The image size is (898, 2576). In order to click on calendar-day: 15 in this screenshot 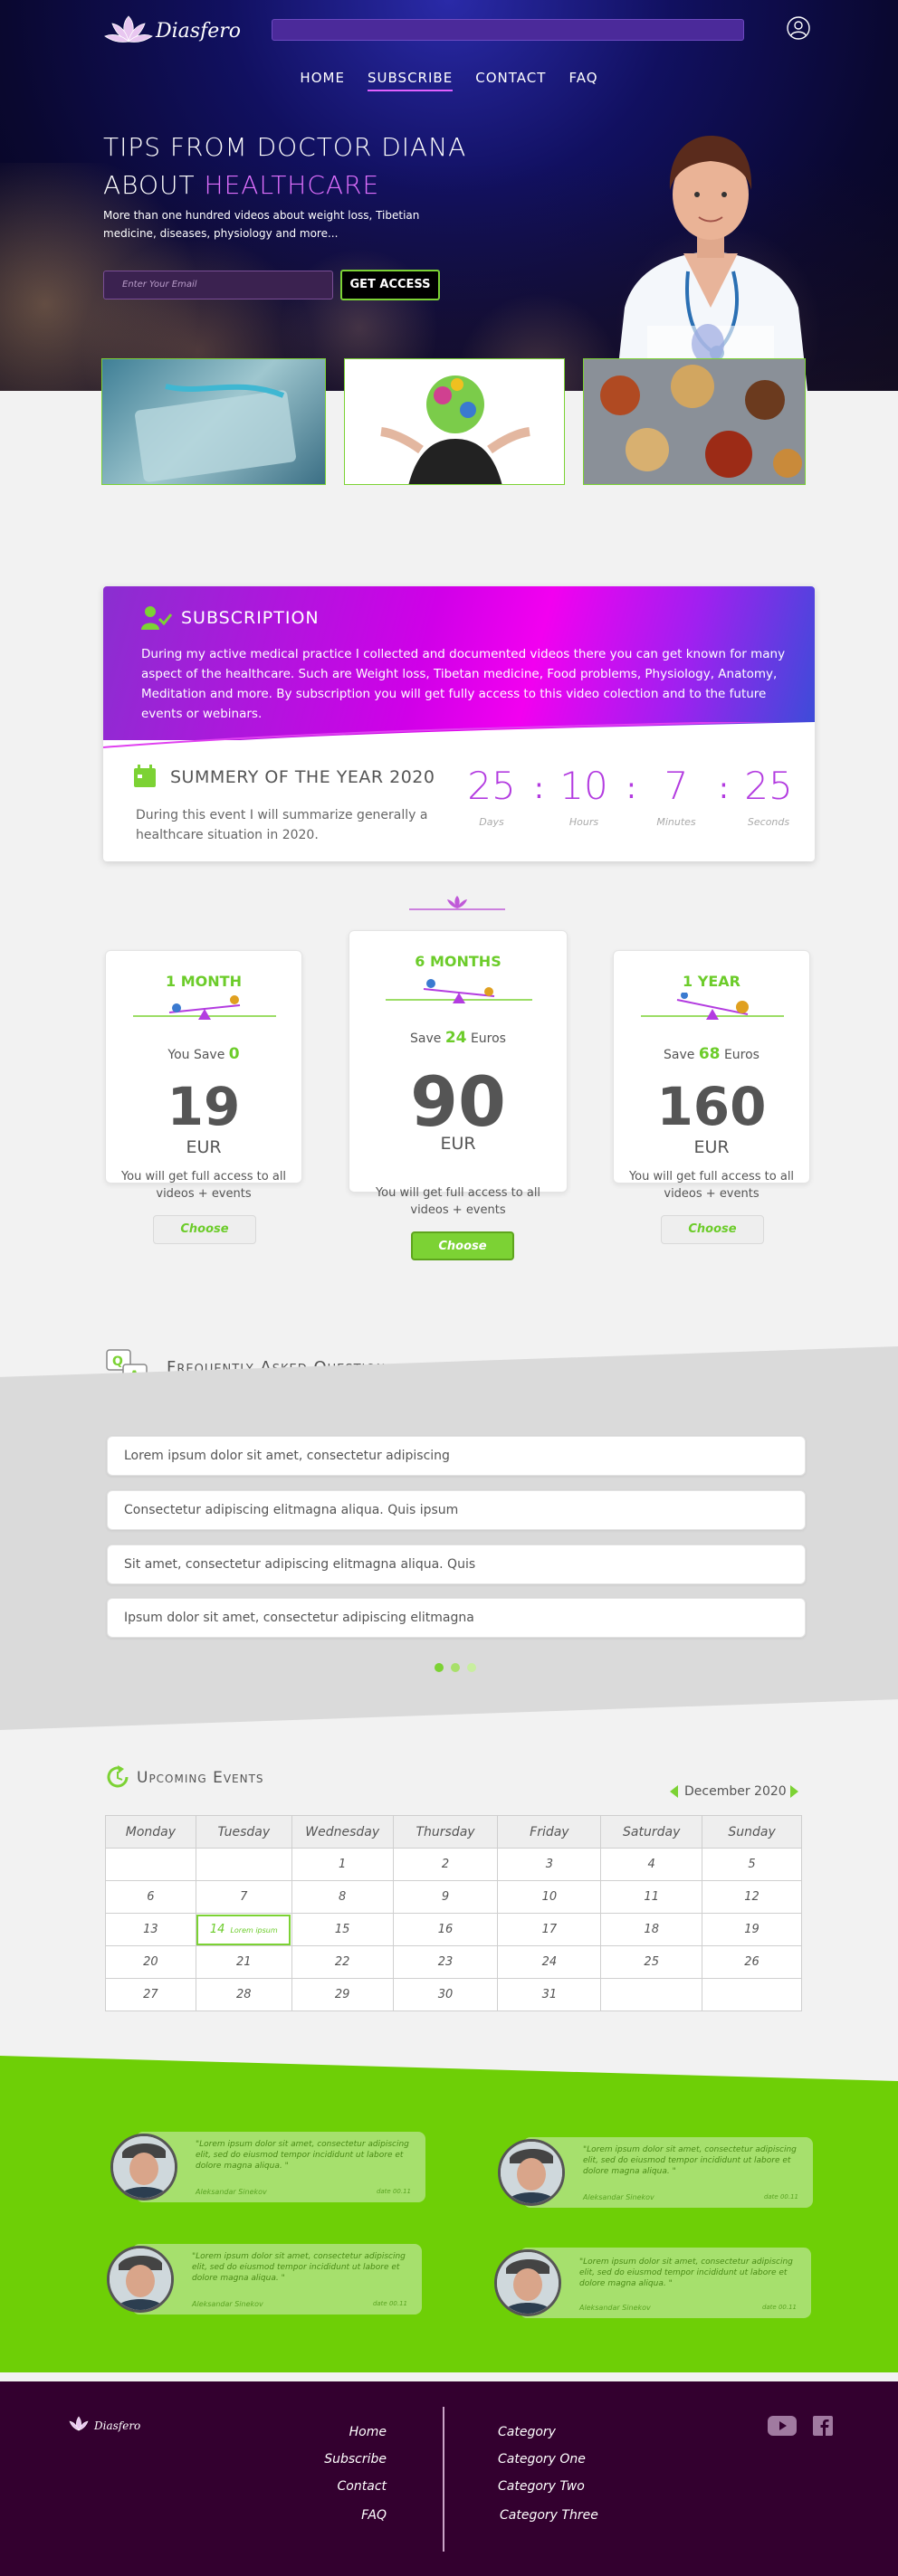, I will do `click(342, 1930)`.